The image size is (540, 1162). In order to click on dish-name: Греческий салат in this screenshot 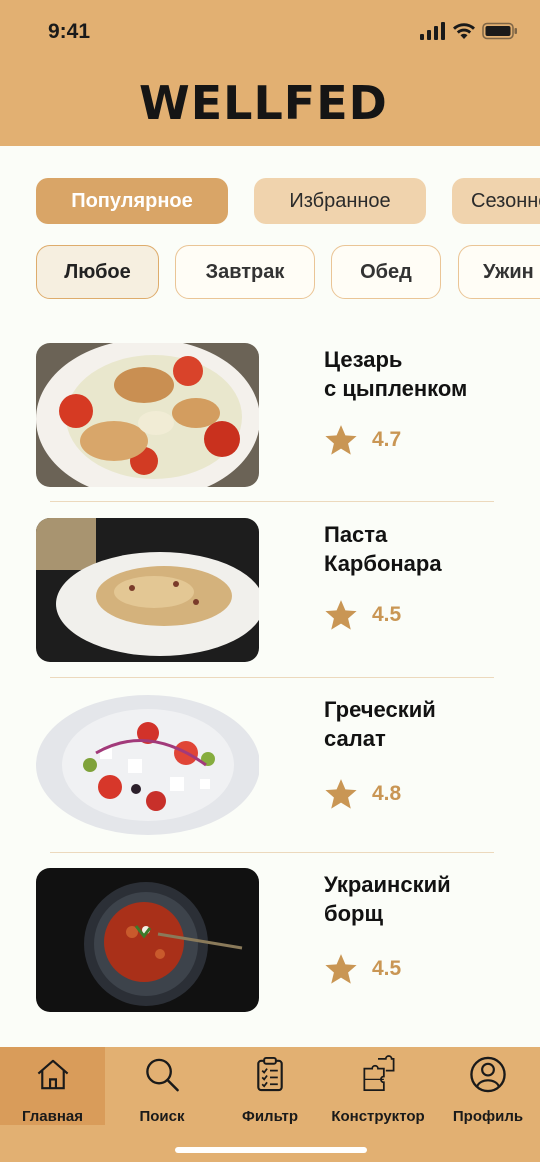, I will do `click(419, 724)`.